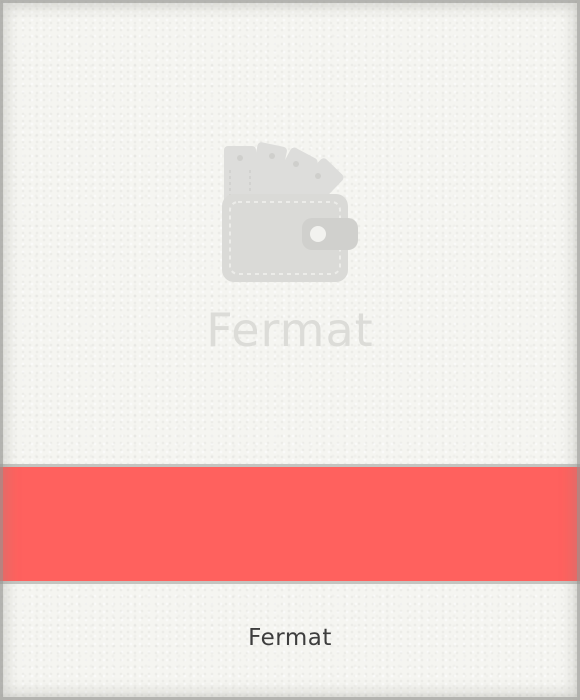 The image size is (580, 700). I want to click on logo-wordmark: Fermat, so click(290, 330).